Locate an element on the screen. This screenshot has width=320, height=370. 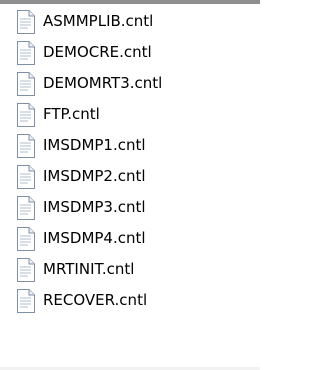
file-name: IMSDMP1.cntl is located at coordinates (94, 145).